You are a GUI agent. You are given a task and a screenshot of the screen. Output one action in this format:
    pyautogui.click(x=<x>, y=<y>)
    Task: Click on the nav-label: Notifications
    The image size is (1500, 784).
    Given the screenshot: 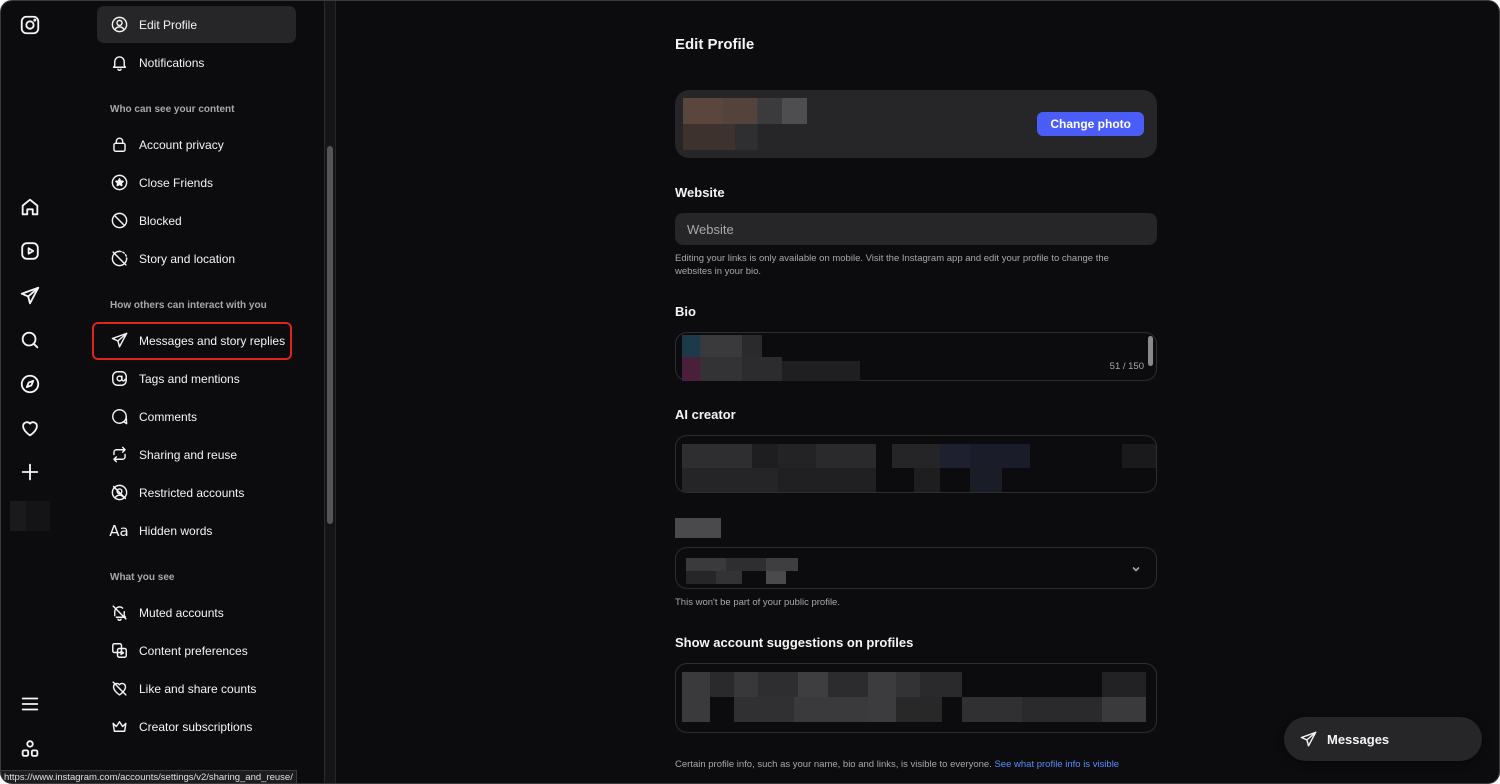 What is the action you would take?
    pyautogui.click(x=172, y=62)
    